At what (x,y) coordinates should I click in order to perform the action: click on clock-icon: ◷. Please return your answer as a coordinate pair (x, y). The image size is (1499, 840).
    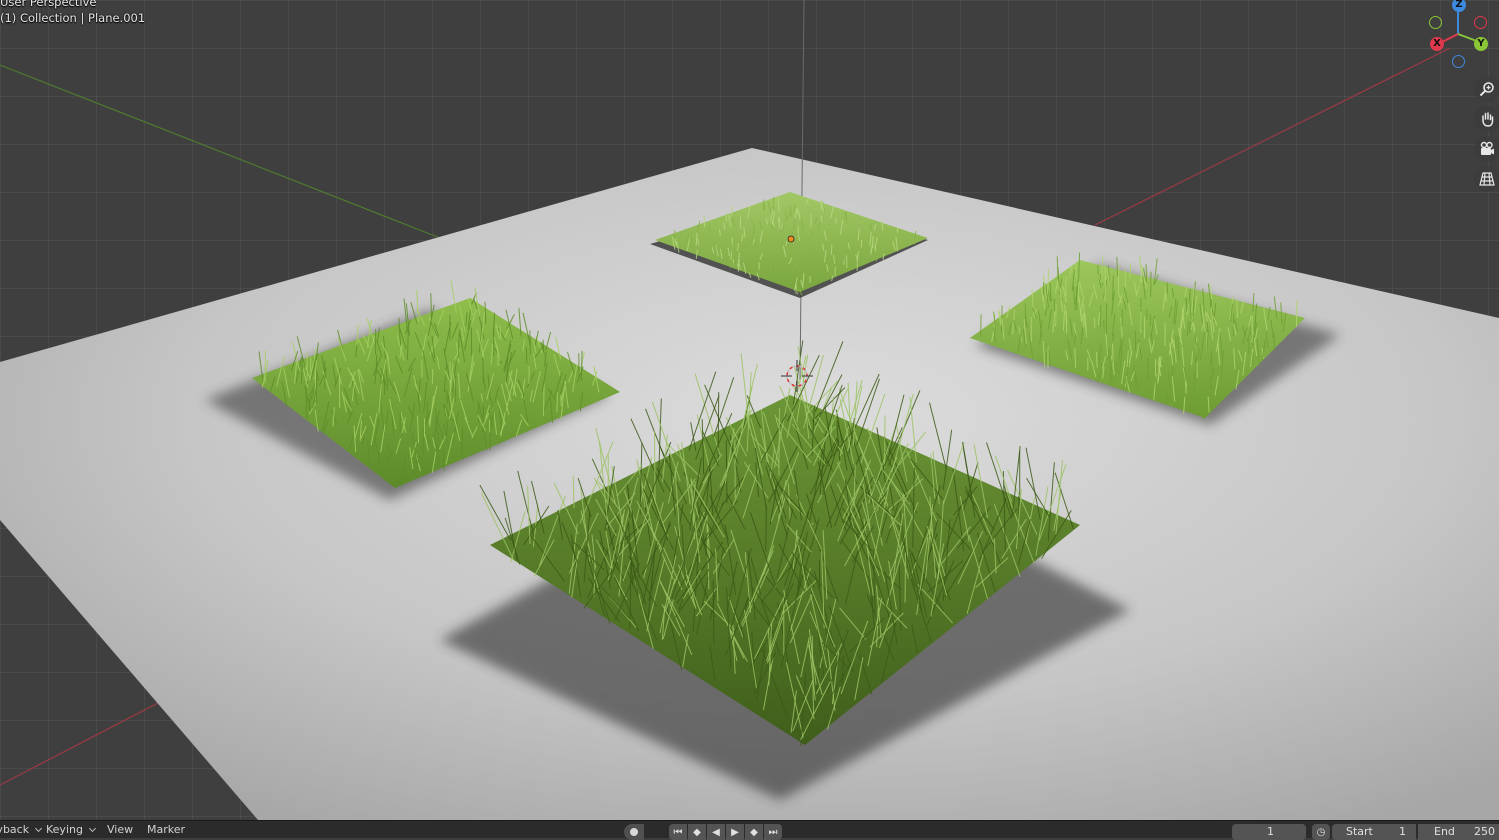
    Looking at the image, I should click on (1321, 832).